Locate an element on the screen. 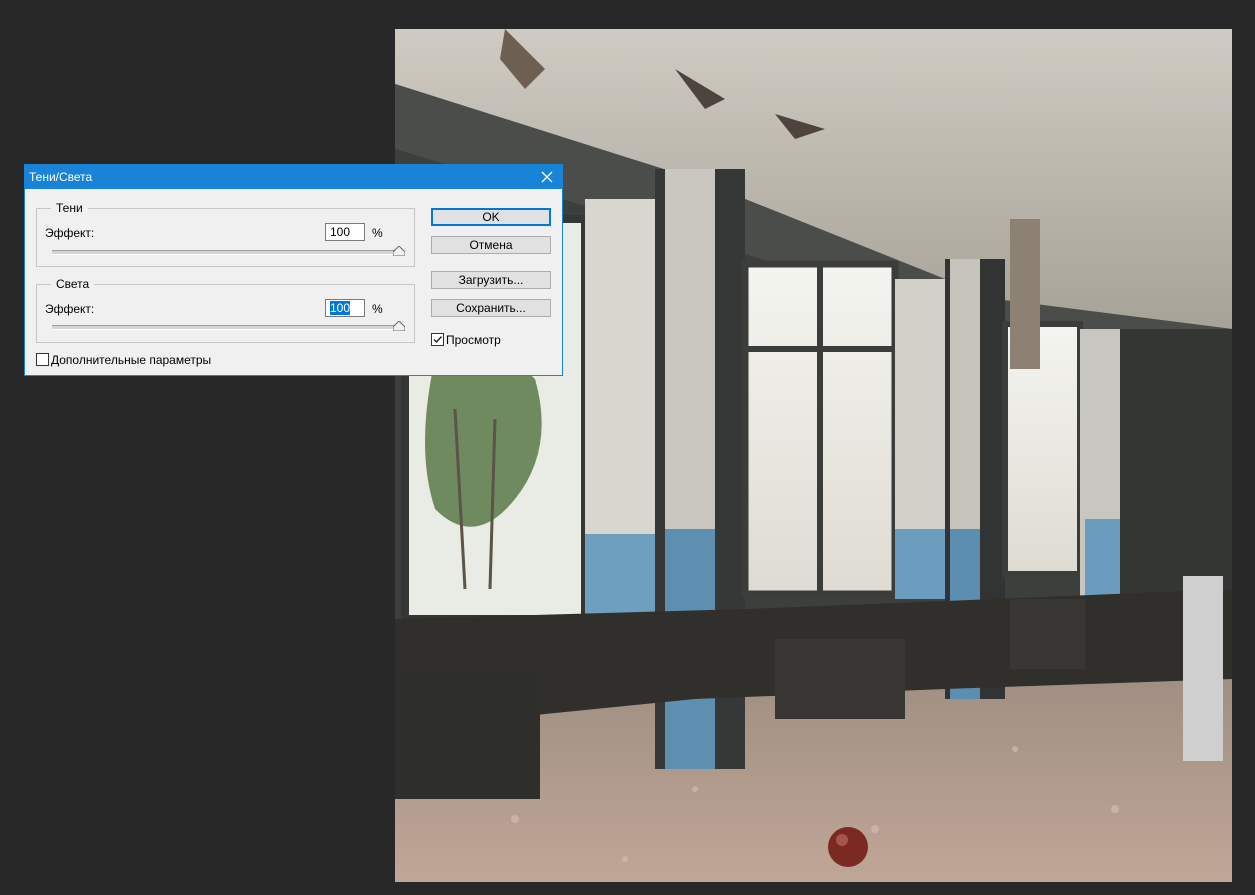  ok-button: OK is located at coordinates (491, 217).